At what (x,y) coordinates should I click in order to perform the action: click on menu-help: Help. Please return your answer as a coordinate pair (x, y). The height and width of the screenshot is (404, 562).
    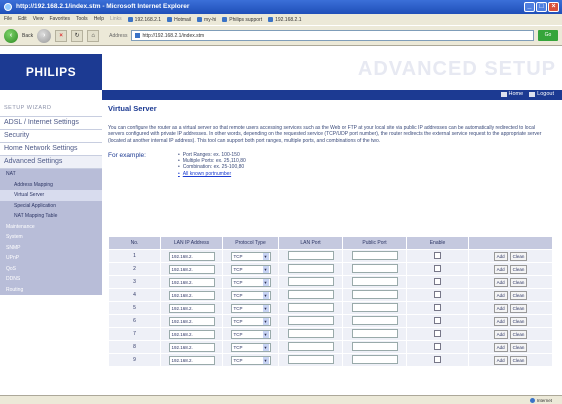
    Looking at the image, I should click on (99, 19).